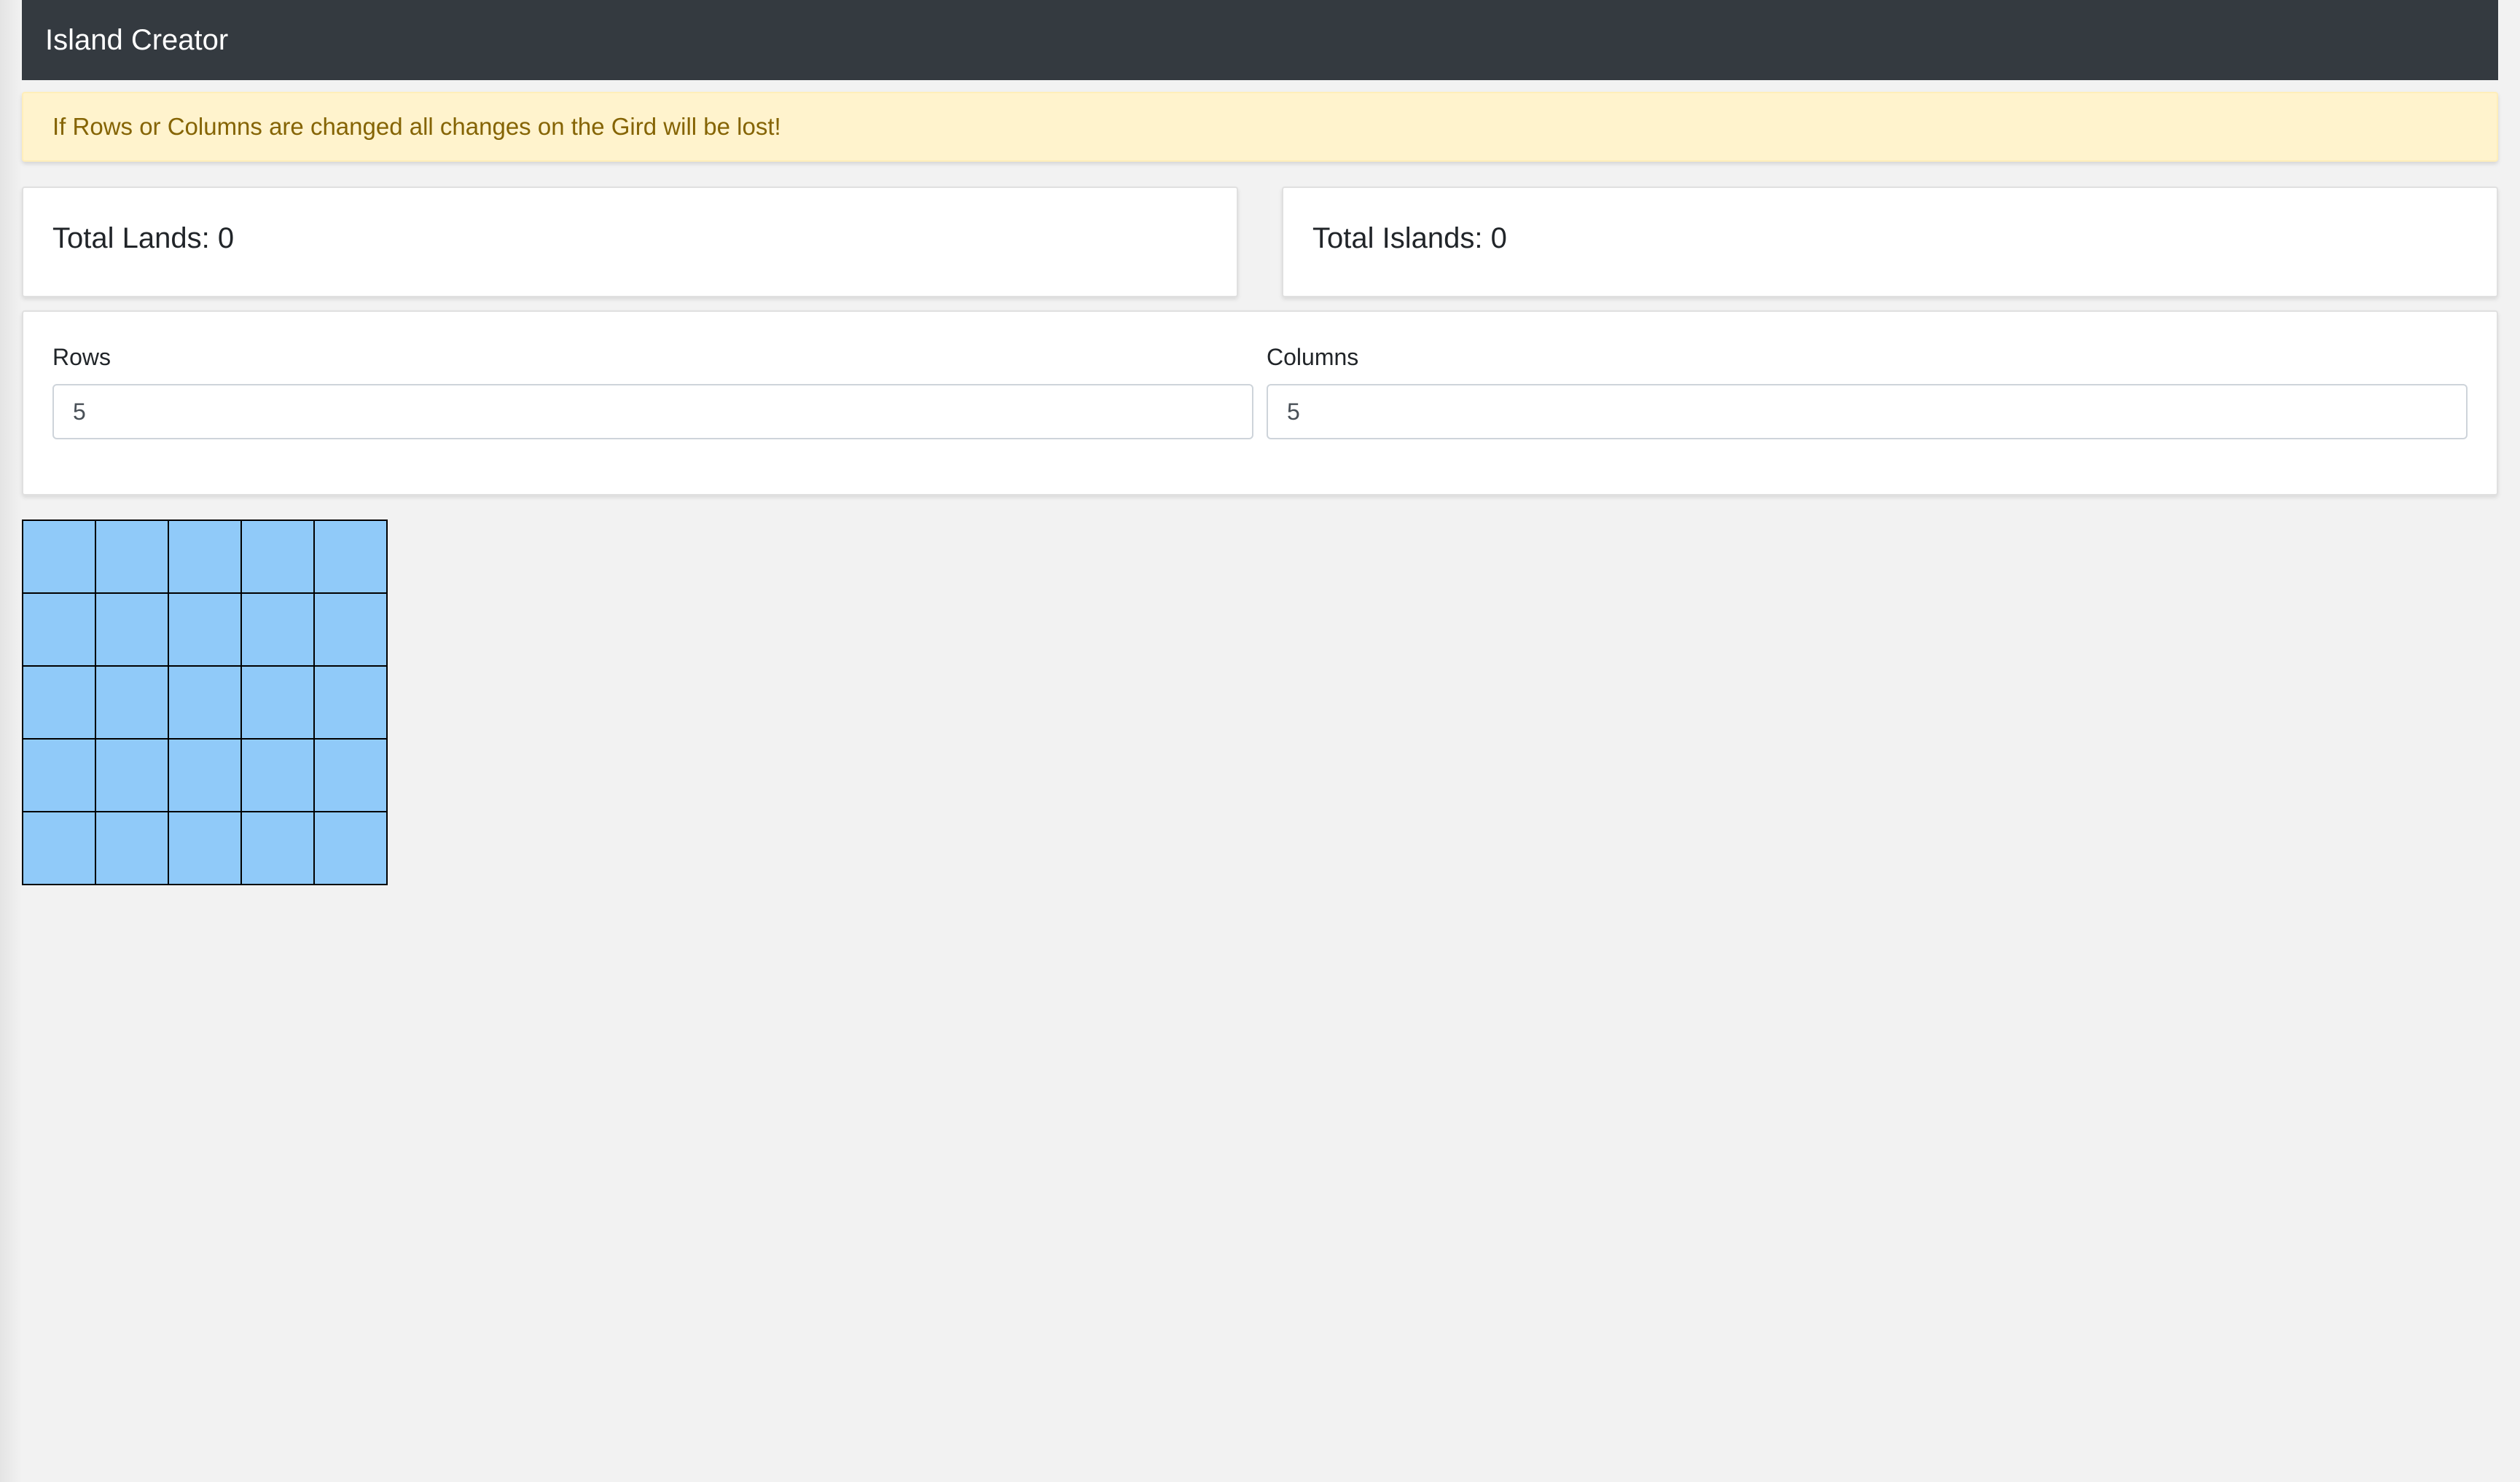 Image resolution: width=2520 pixels, height=1482 pixels. Describe the element at coordinates (143, 237) in the screenshot. I see `total-lands-label: Total Lands: 0` at that location.